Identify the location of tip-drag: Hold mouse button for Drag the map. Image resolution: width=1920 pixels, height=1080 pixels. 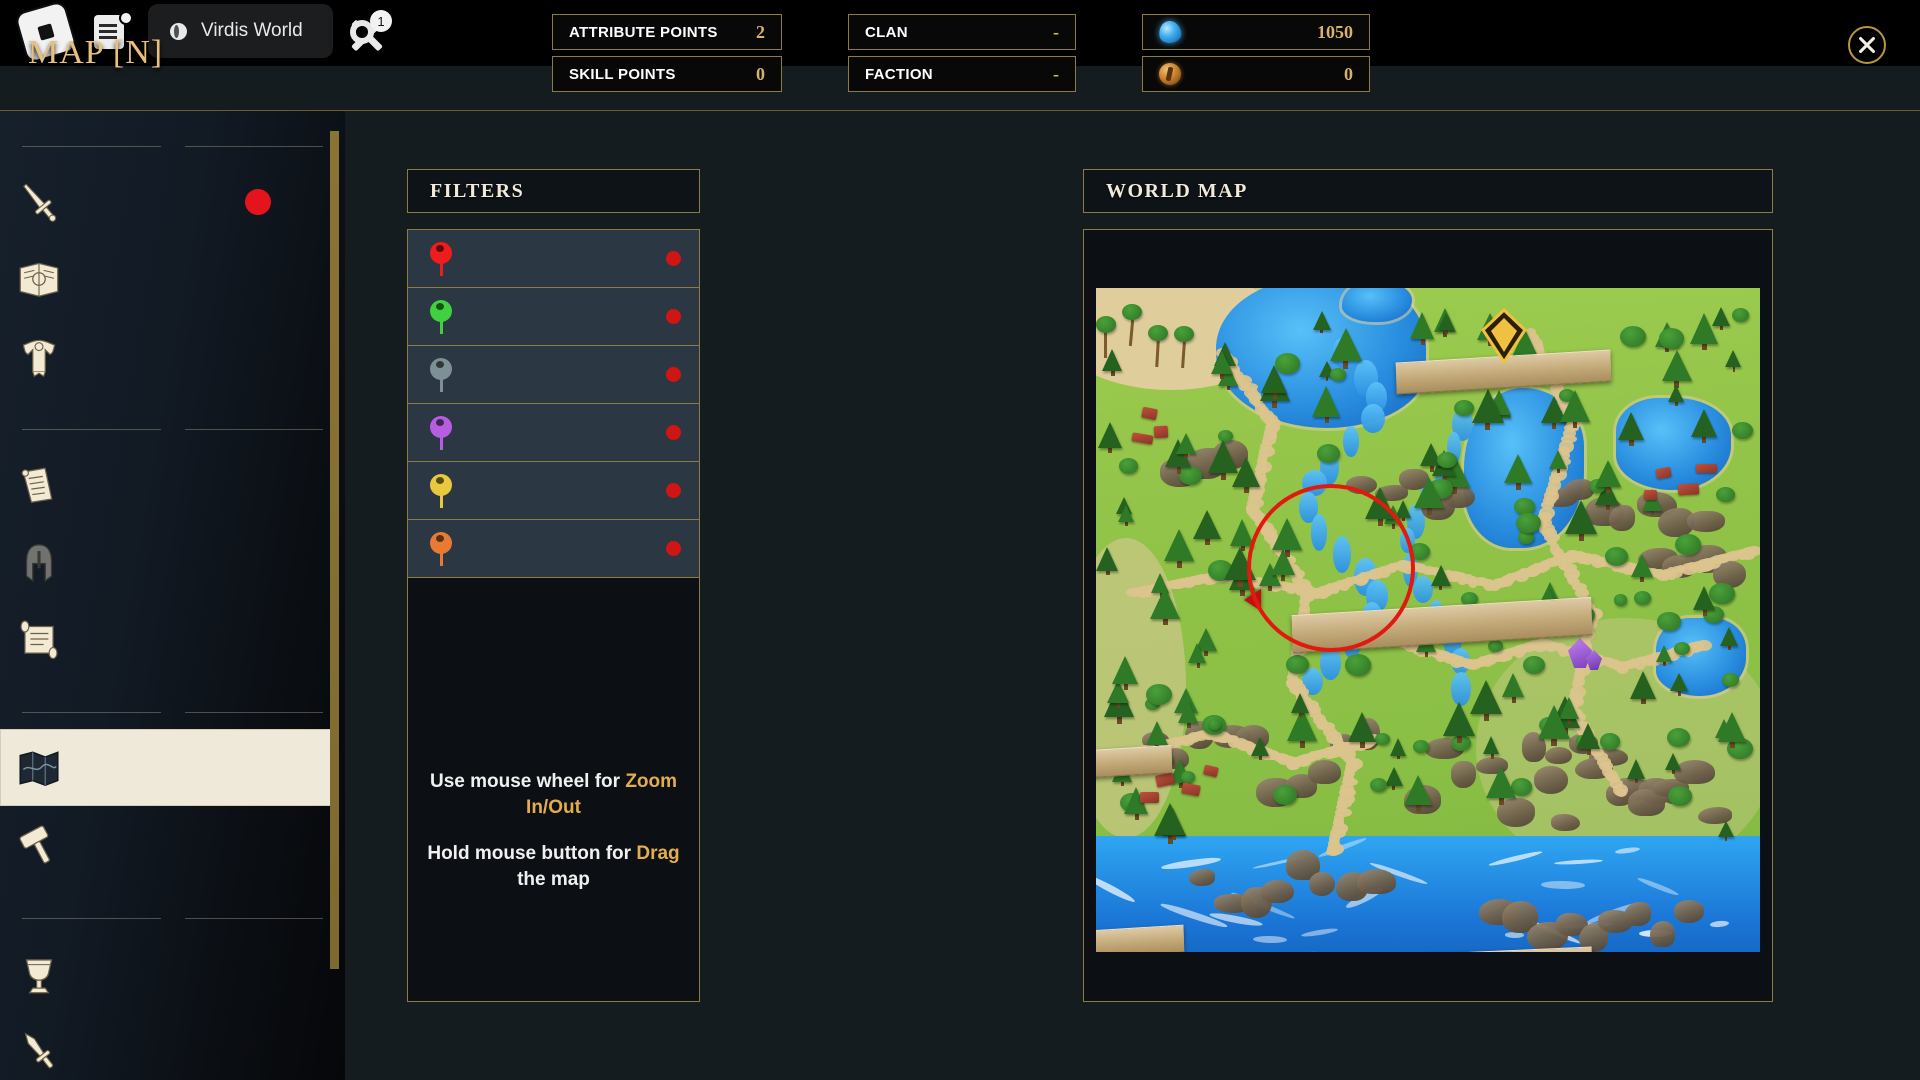
(553, 866).